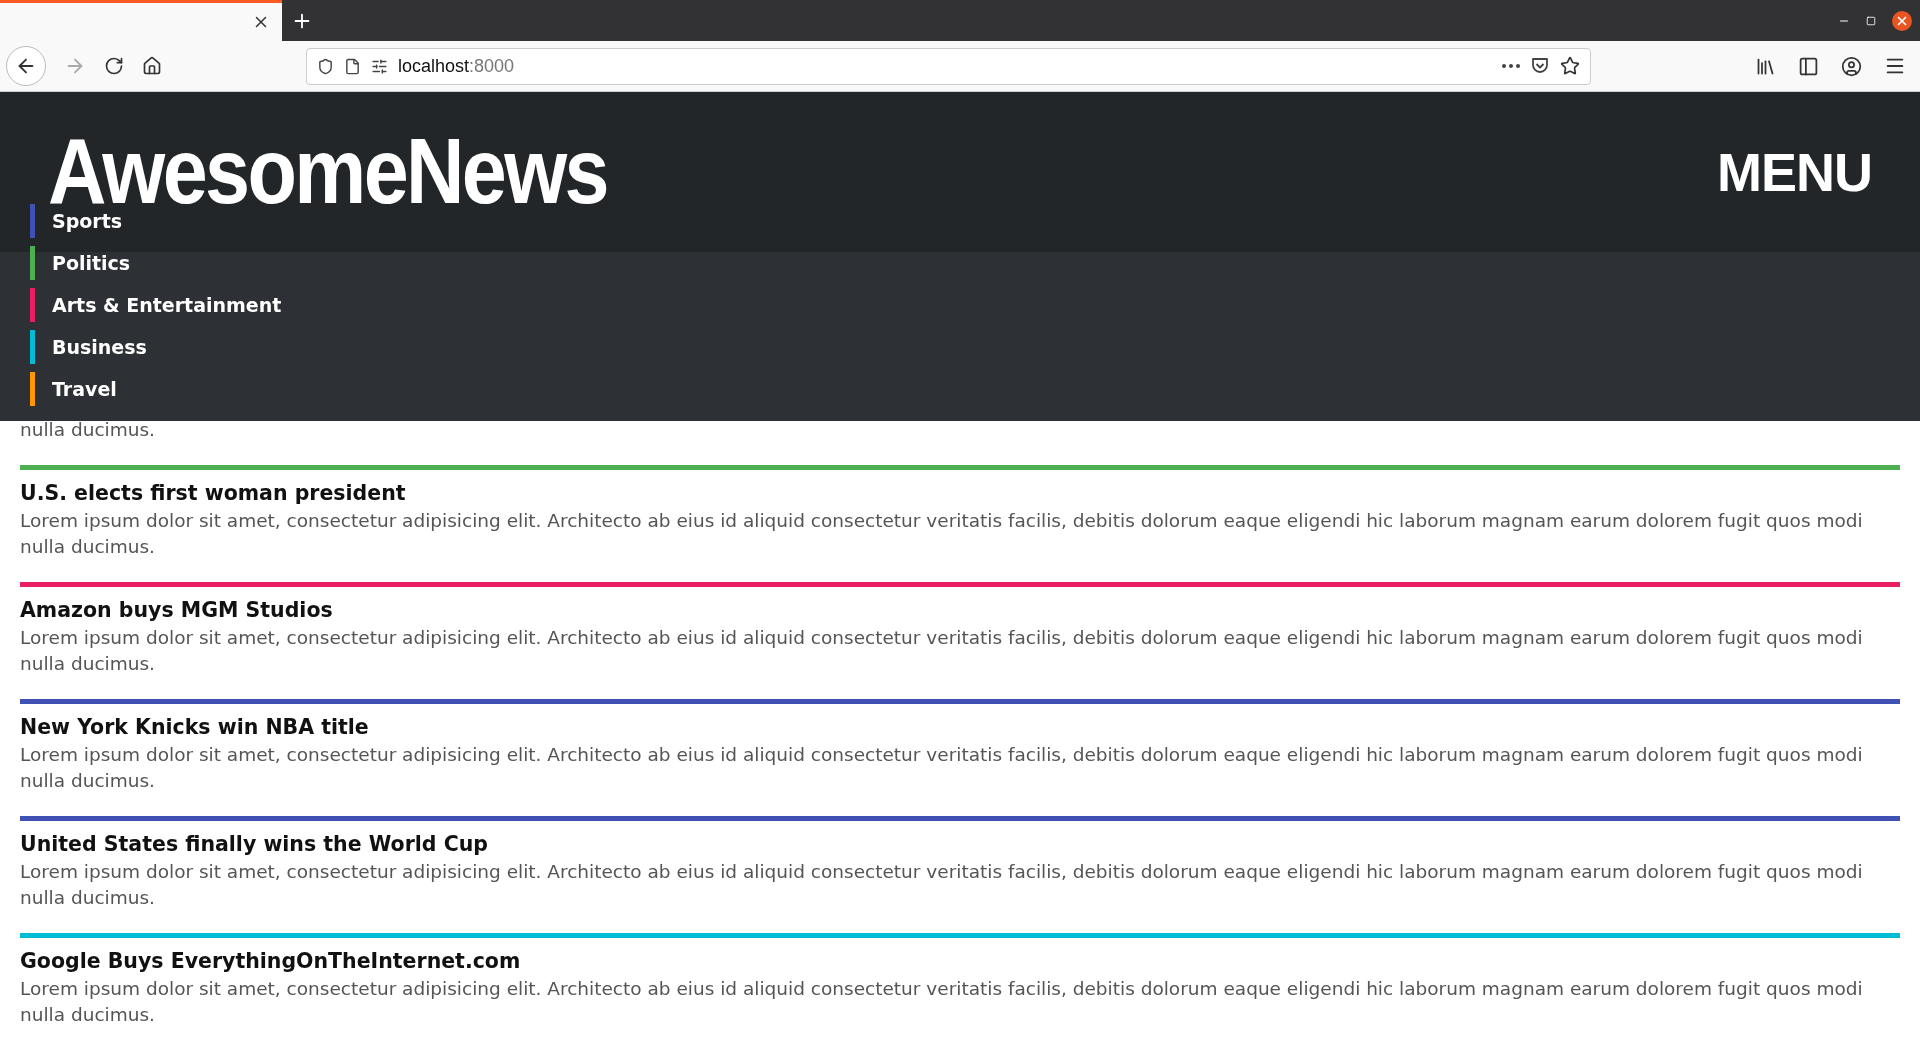 This screenshot has width=1920, height=1045. I want to click on maximize-icon, so click(1871, 20).